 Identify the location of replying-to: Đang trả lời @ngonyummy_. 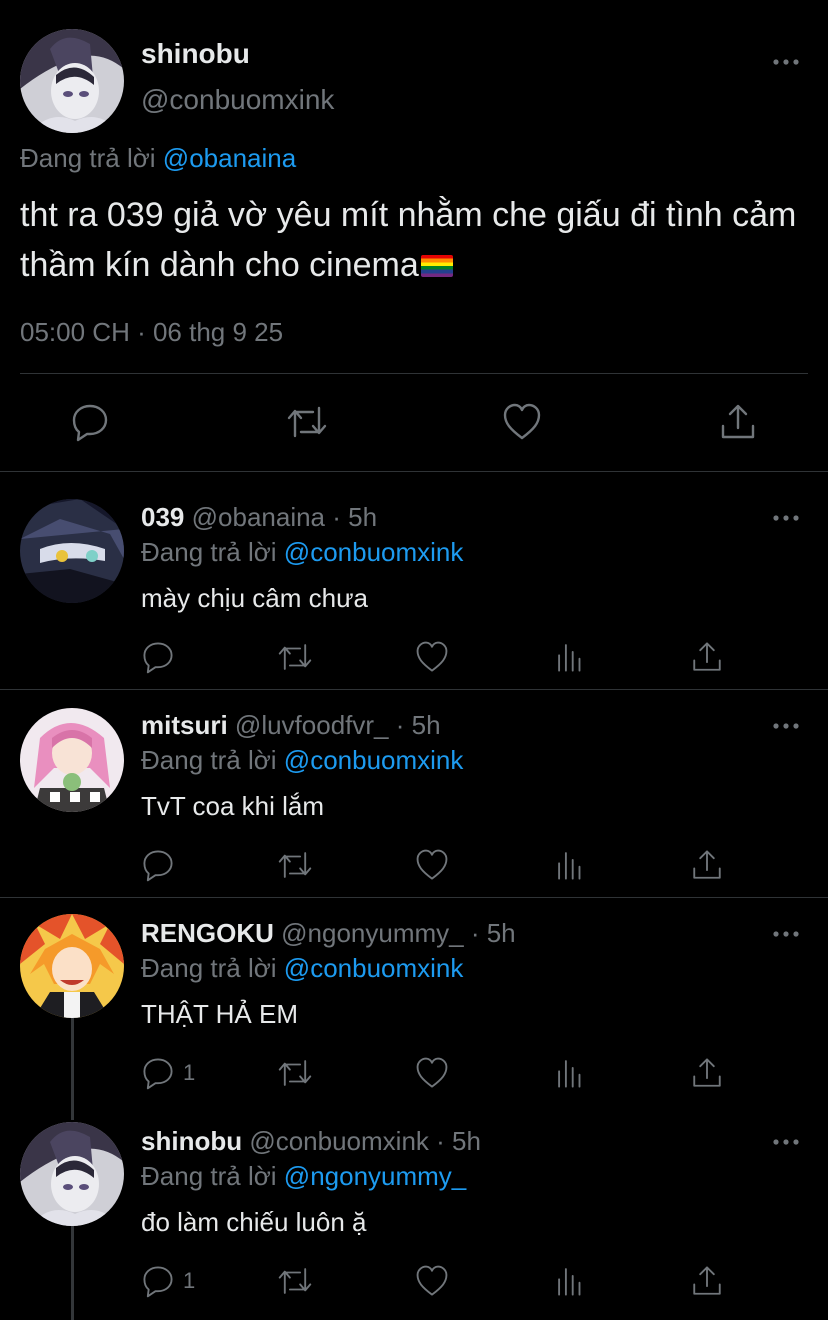
(303, 1176).